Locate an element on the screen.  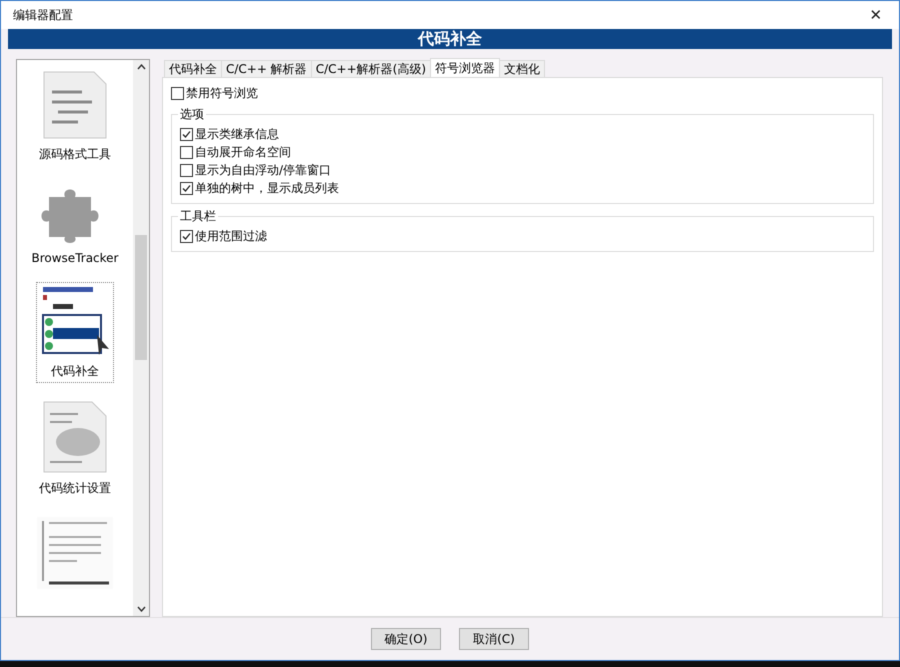
sidebar-item: 源码格式工具 is located at coordinates (75, 116).